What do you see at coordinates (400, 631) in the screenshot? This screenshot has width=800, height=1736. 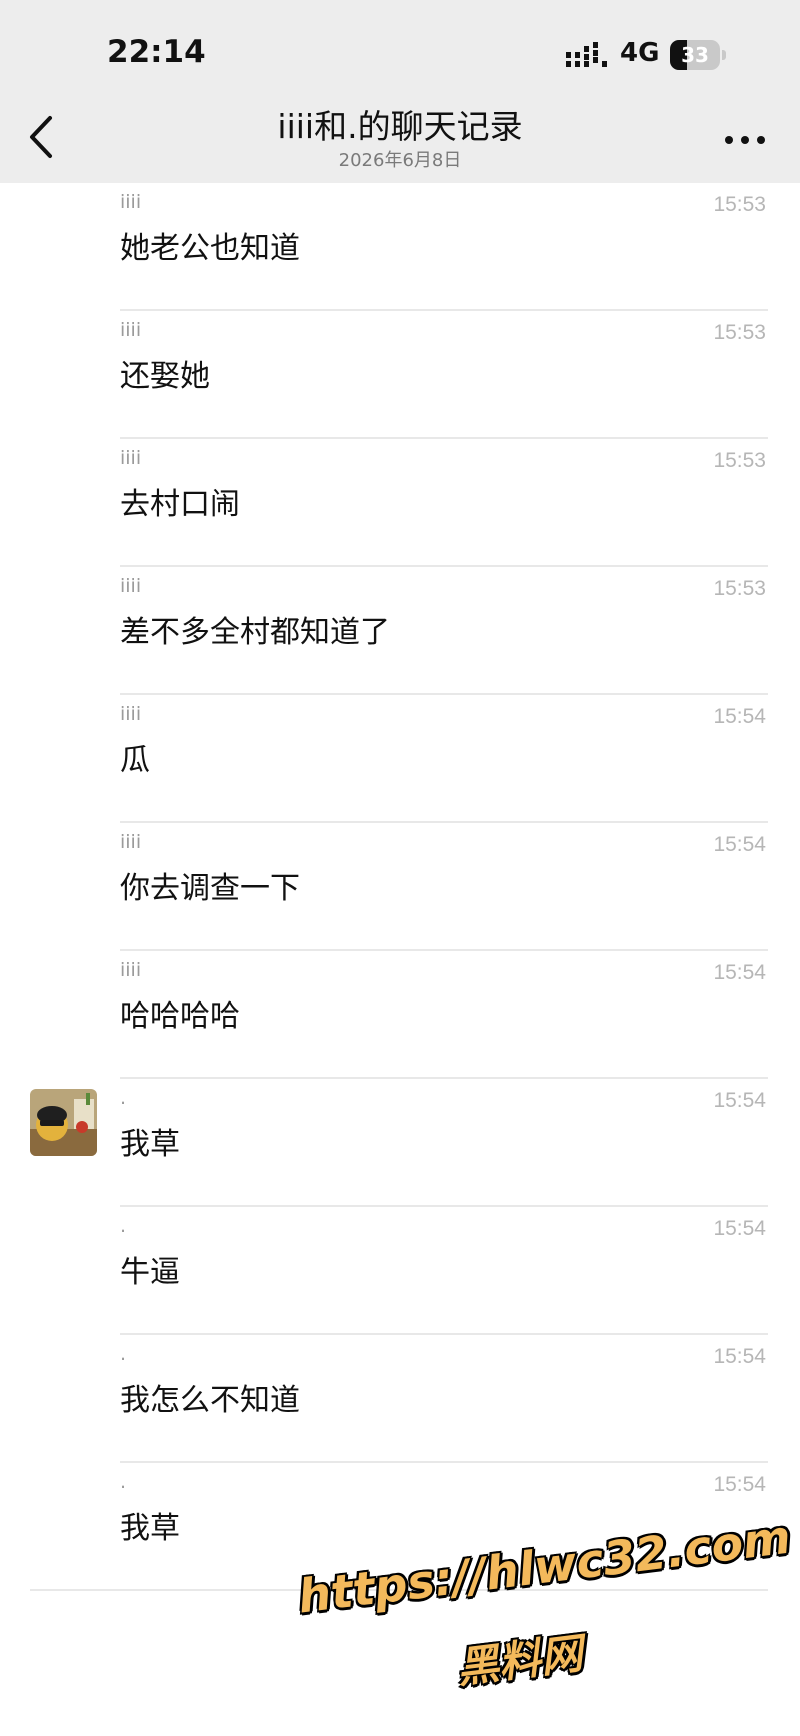 I see `message-item: iiii 15:53 差不多全村都知道了` at bounding box center [400, 631].